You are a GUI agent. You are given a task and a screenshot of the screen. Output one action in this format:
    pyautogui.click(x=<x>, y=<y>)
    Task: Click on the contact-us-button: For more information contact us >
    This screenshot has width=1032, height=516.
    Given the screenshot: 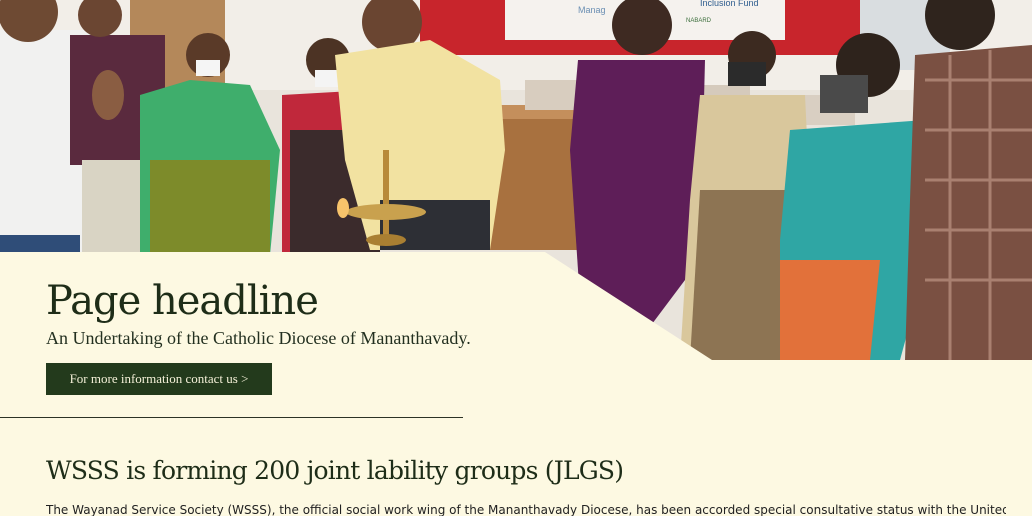 What is the action you would take?
    pyautogui.click(x=159, y=379)
    